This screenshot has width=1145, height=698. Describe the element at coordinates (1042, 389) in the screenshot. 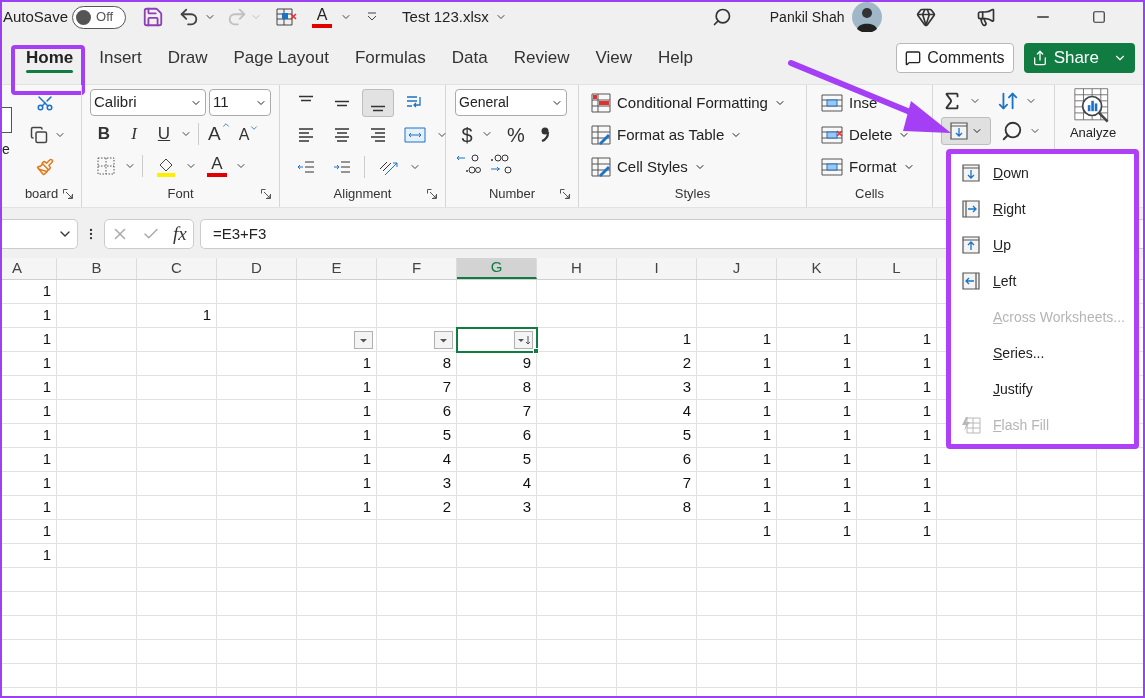

I see `menu-item: Justify` at that location.